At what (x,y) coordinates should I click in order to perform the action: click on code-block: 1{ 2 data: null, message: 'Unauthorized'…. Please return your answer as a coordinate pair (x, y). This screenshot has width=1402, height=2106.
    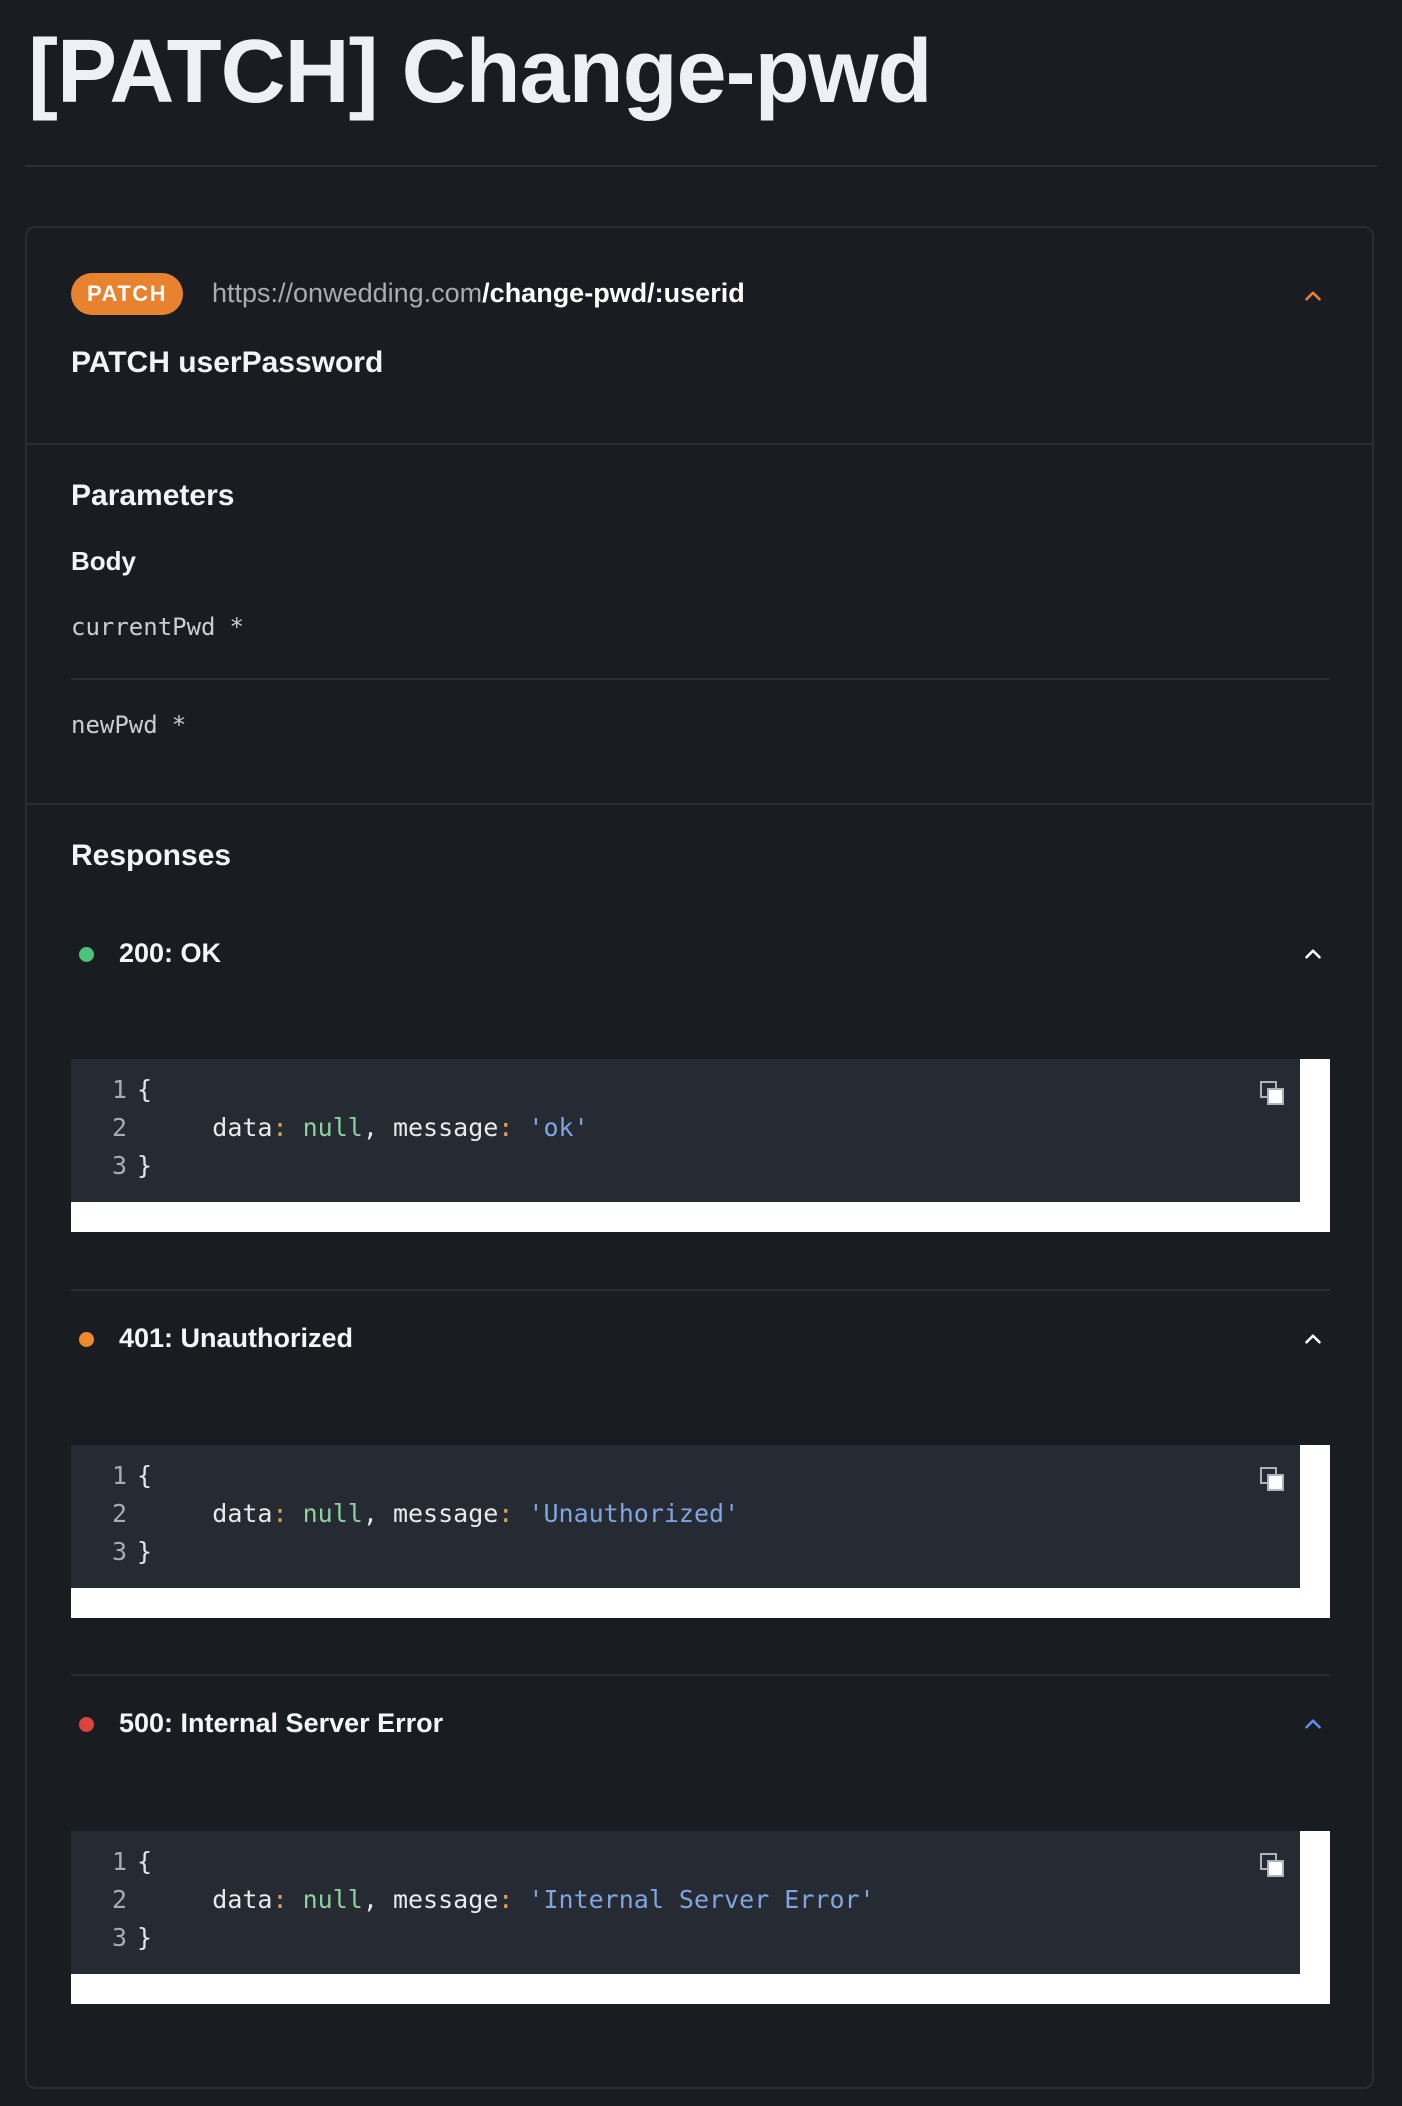
    Looking at the image, I should click on (685, 1516).